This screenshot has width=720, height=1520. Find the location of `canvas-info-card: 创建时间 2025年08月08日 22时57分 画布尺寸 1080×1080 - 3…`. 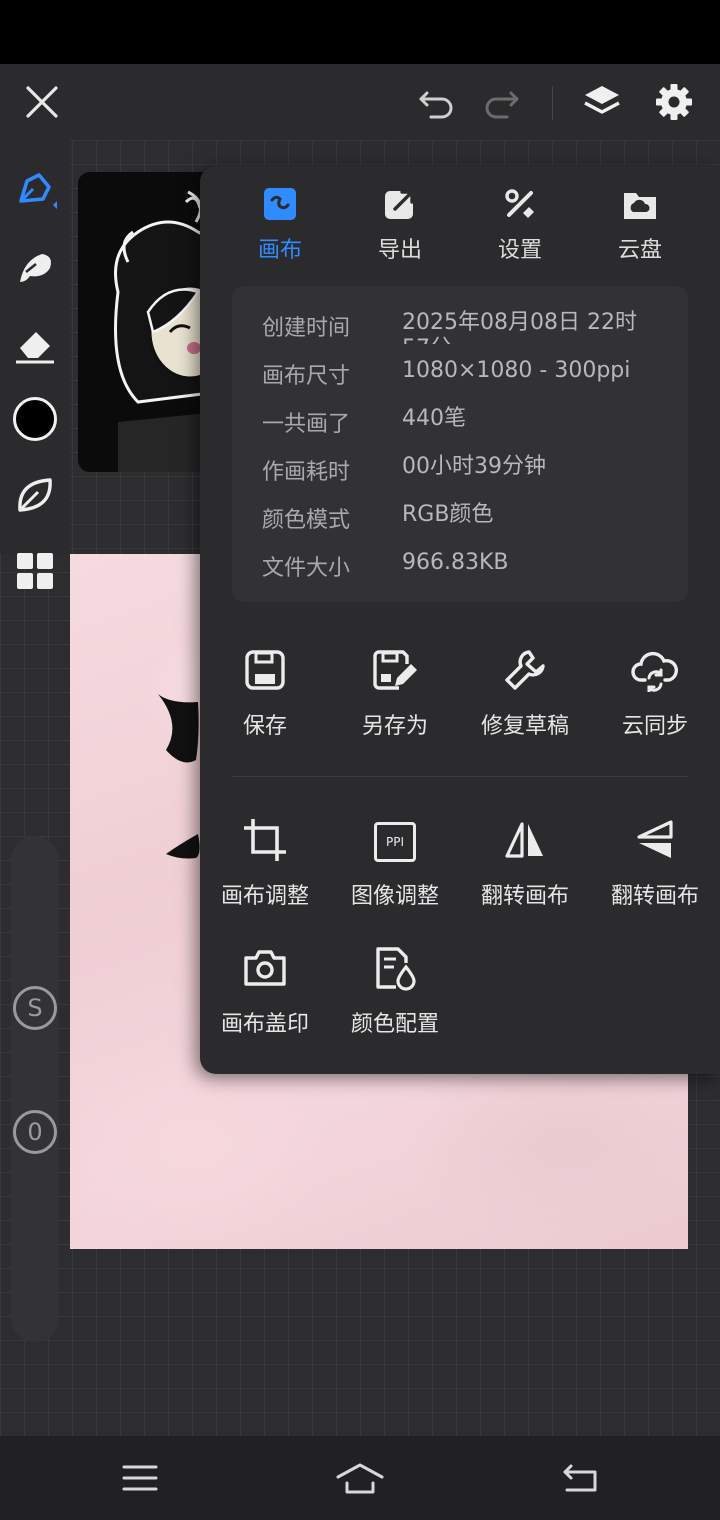

canvas-info-card: 创建时间 2025年08月08日 22时57分 画布尺寸 1080×1080 - 3… is located at coordinates (460, 444).